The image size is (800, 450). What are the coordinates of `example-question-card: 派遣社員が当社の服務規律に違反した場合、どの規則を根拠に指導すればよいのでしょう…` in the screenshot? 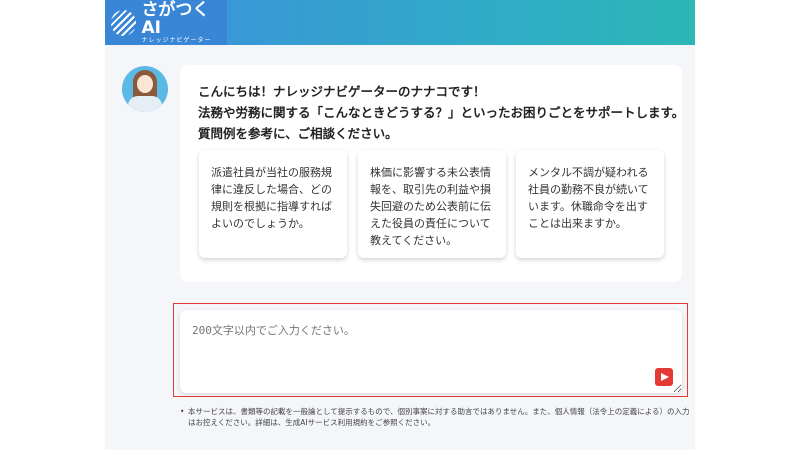 It's located at (273, 204).